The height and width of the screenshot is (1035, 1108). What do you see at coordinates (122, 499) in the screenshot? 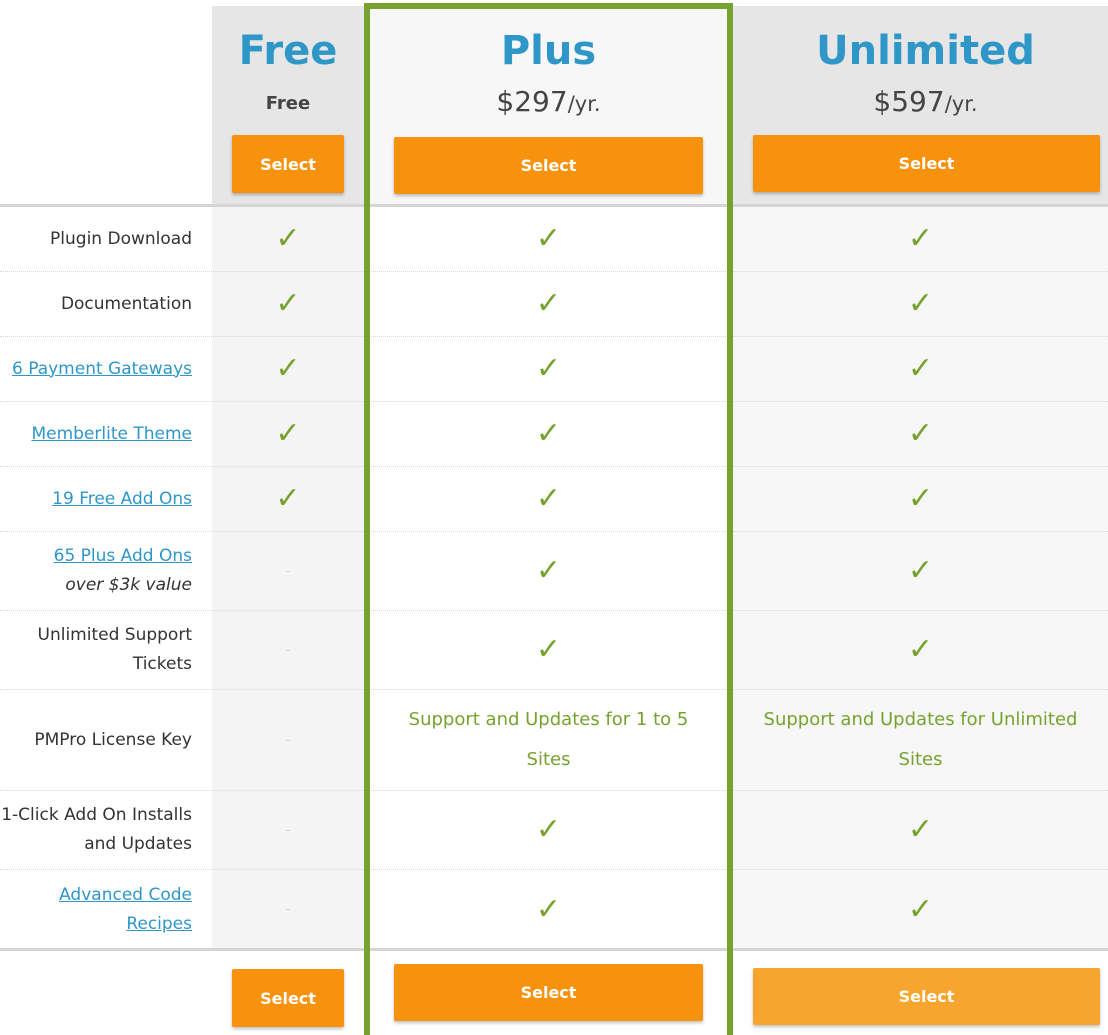
I see `feature-link: 19 Free Add Ons` at bounding box center [122, 499].